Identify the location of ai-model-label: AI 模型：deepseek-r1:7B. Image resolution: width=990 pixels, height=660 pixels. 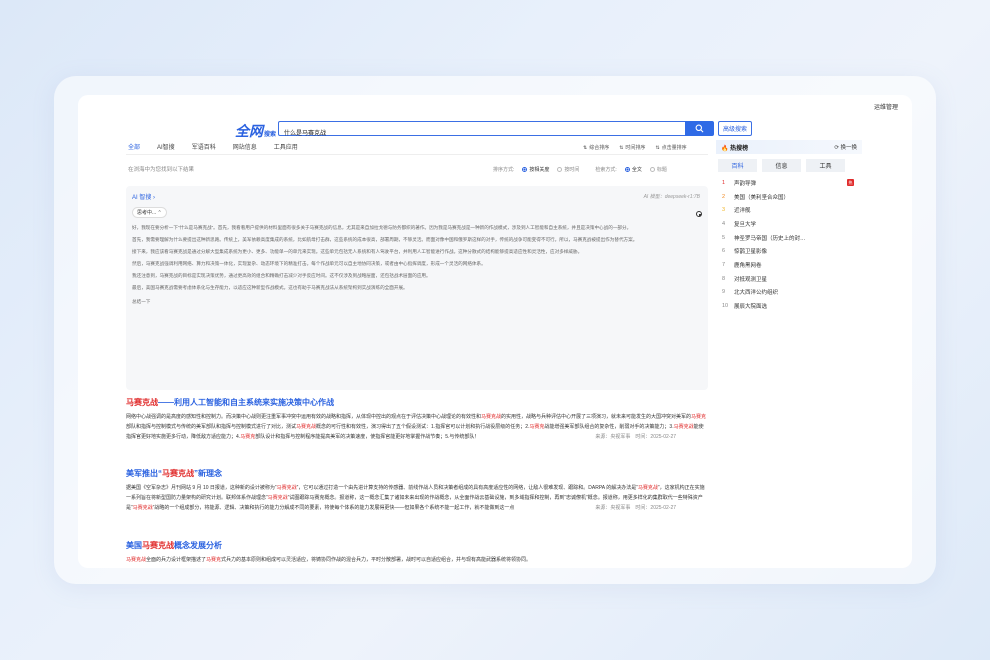
(671, 197).